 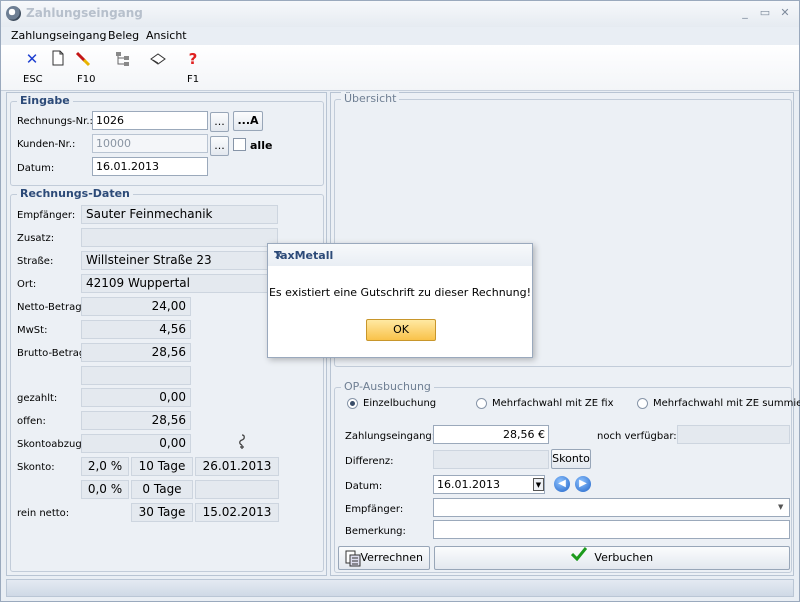 What do you see at coordinates (765, 13) in the screenshot?
I see `maximize-button: ▭` at bounding box center [765, 13].